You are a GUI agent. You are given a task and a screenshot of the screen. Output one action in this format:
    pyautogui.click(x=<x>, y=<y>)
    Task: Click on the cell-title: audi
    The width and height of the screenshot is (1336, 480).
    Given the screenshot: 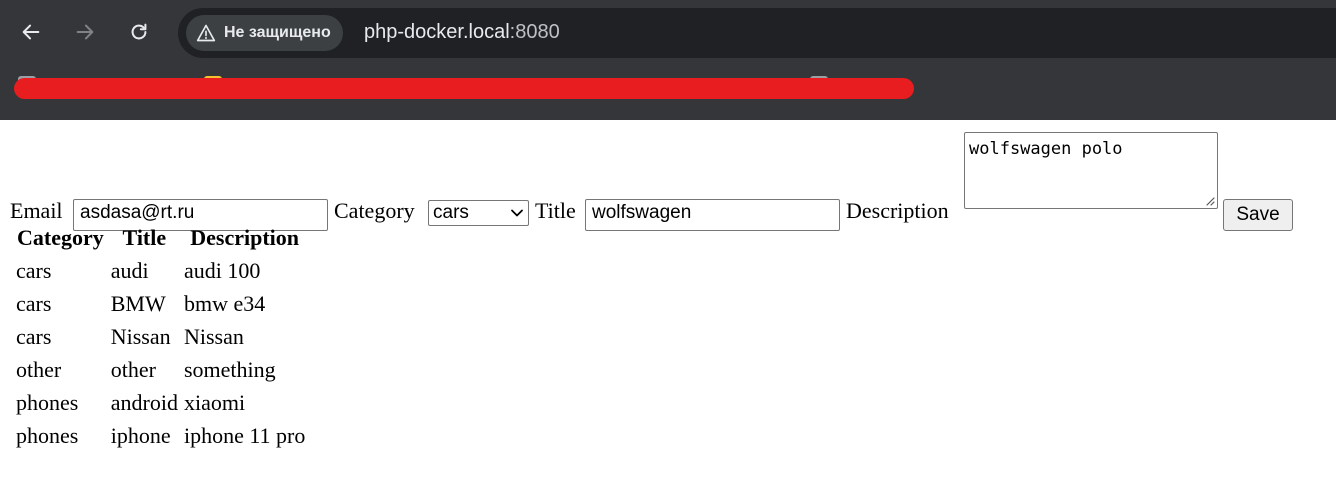 What is the action you would take?
    pyautogui.click(x=129, y=270)
    